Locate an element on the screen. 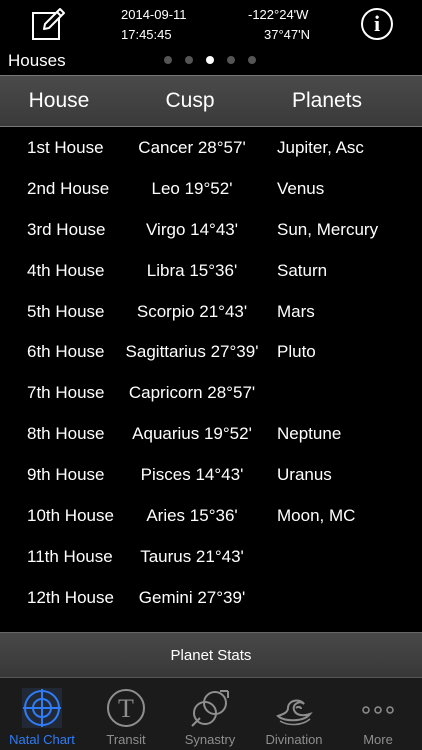 This screenshot has height=750, width=422. info-button: i is located at coordinates (377, 24).